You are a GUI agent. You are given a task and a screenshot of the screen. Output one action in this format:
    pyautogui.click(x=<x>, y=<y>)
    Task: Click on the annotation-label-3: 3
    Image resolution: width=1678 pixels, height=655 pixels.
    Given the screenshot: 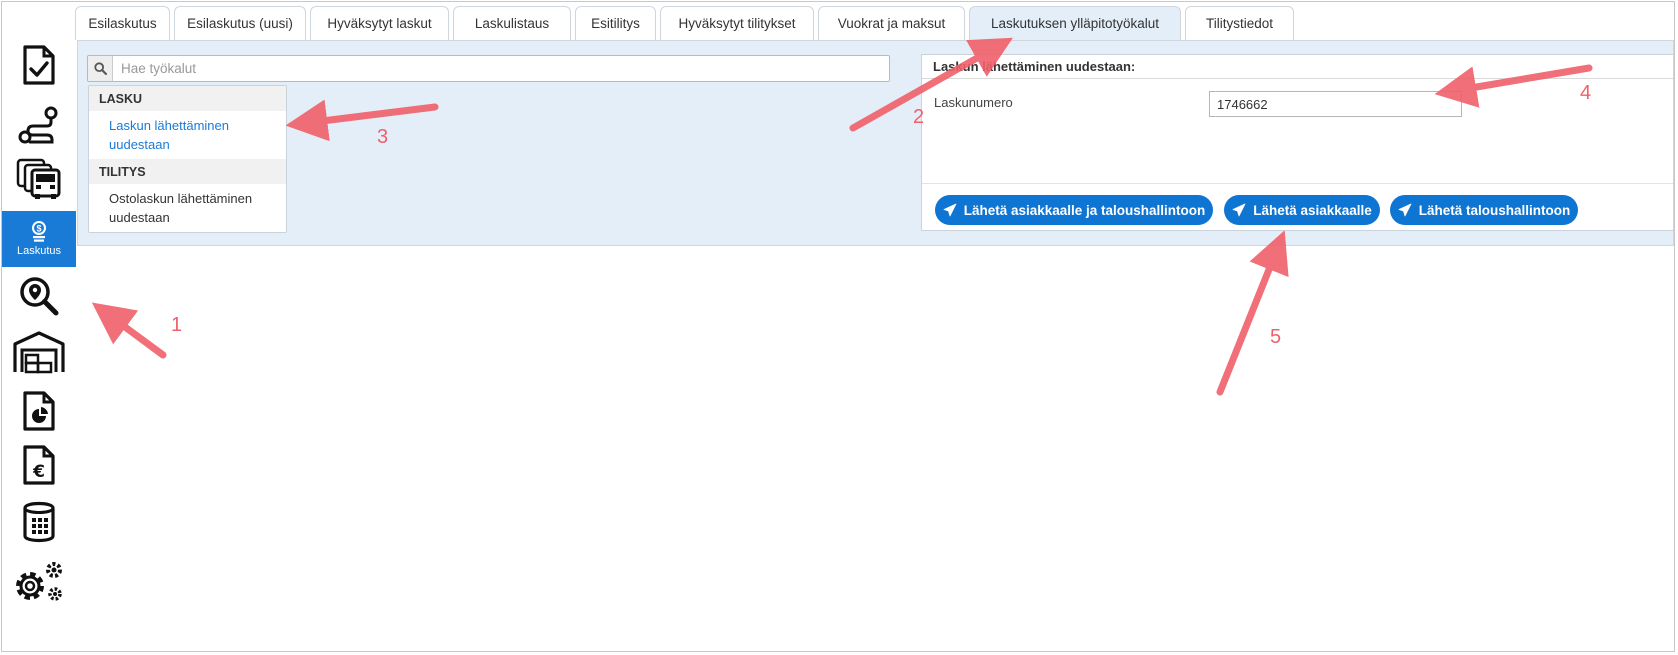 What is the action you would take?
    pyautogui.click(x=383, y=137)
    